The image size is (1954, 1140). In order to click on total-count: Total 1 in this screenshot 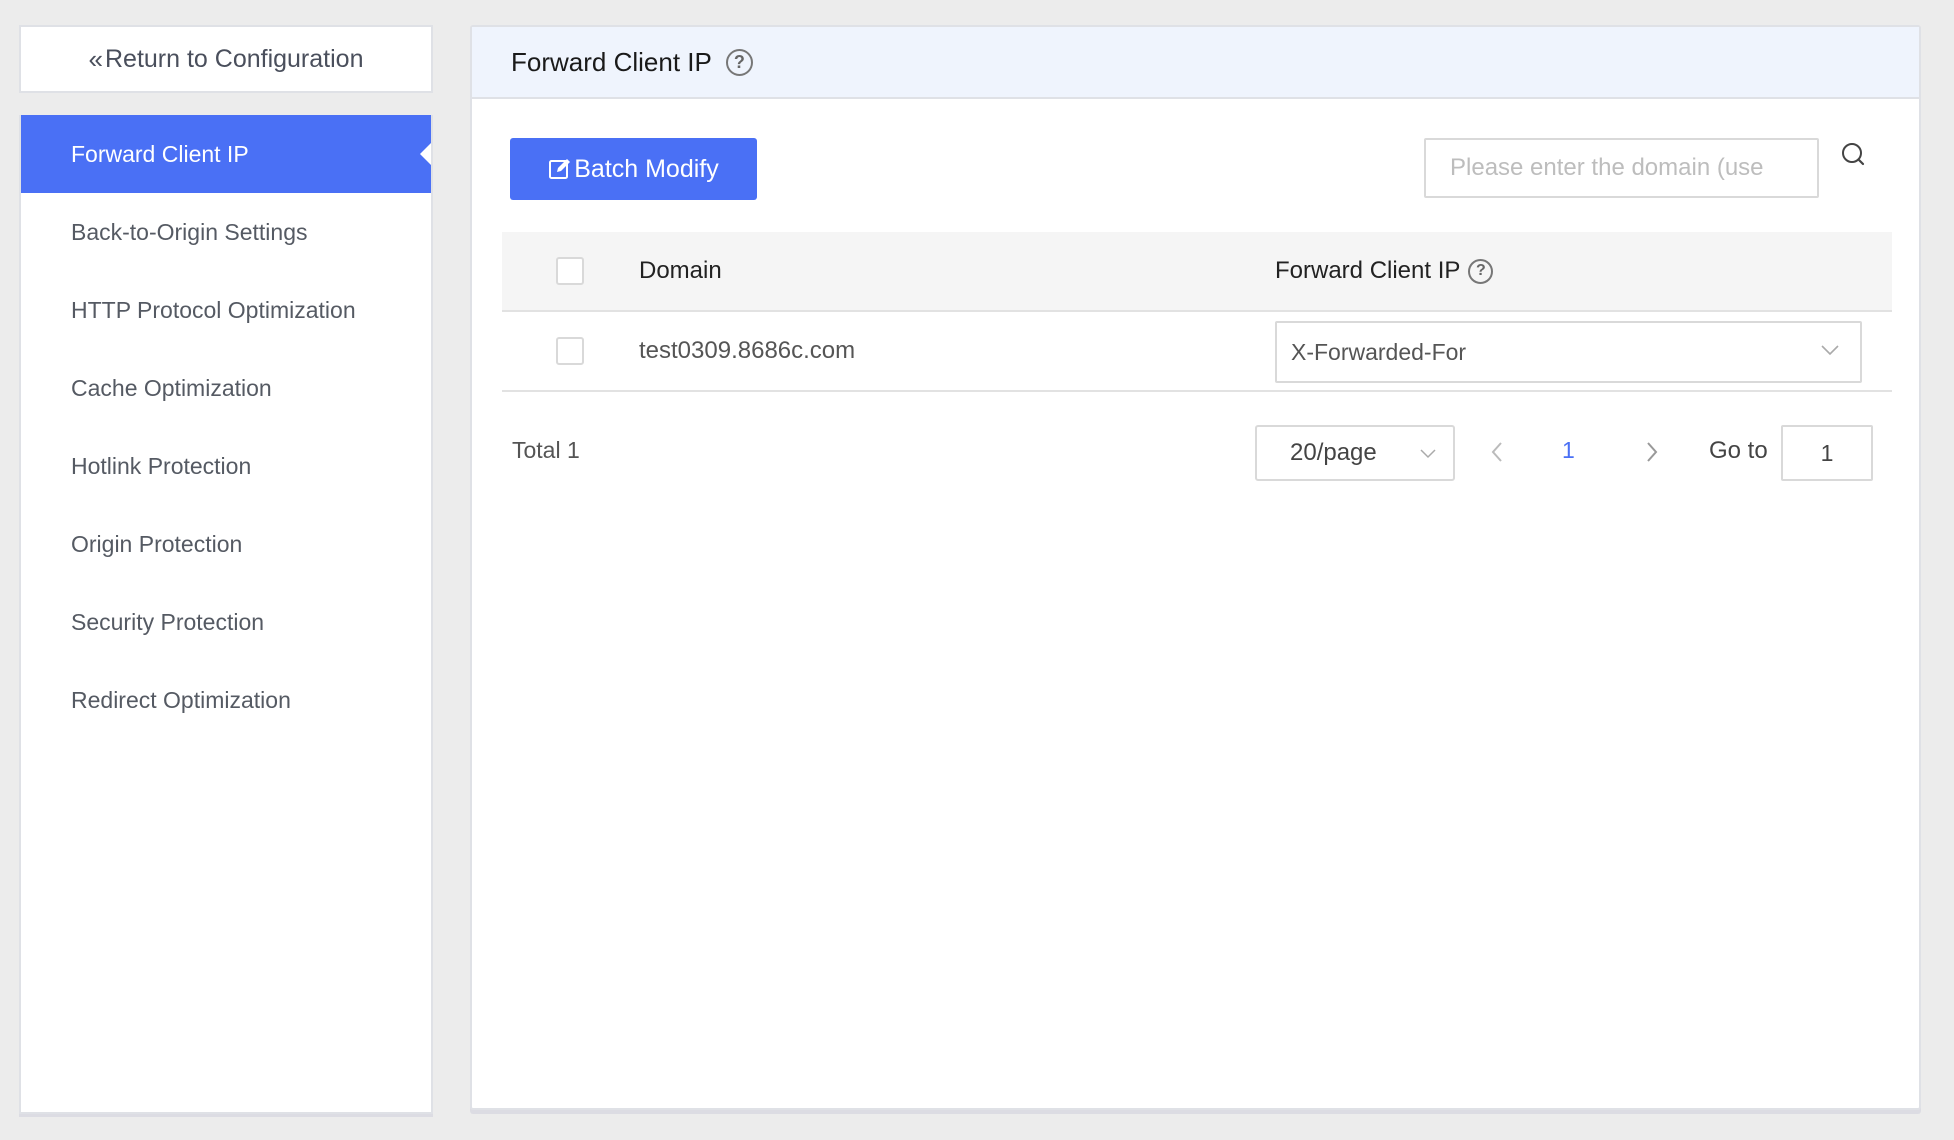, I will do `click(546, 450)`.